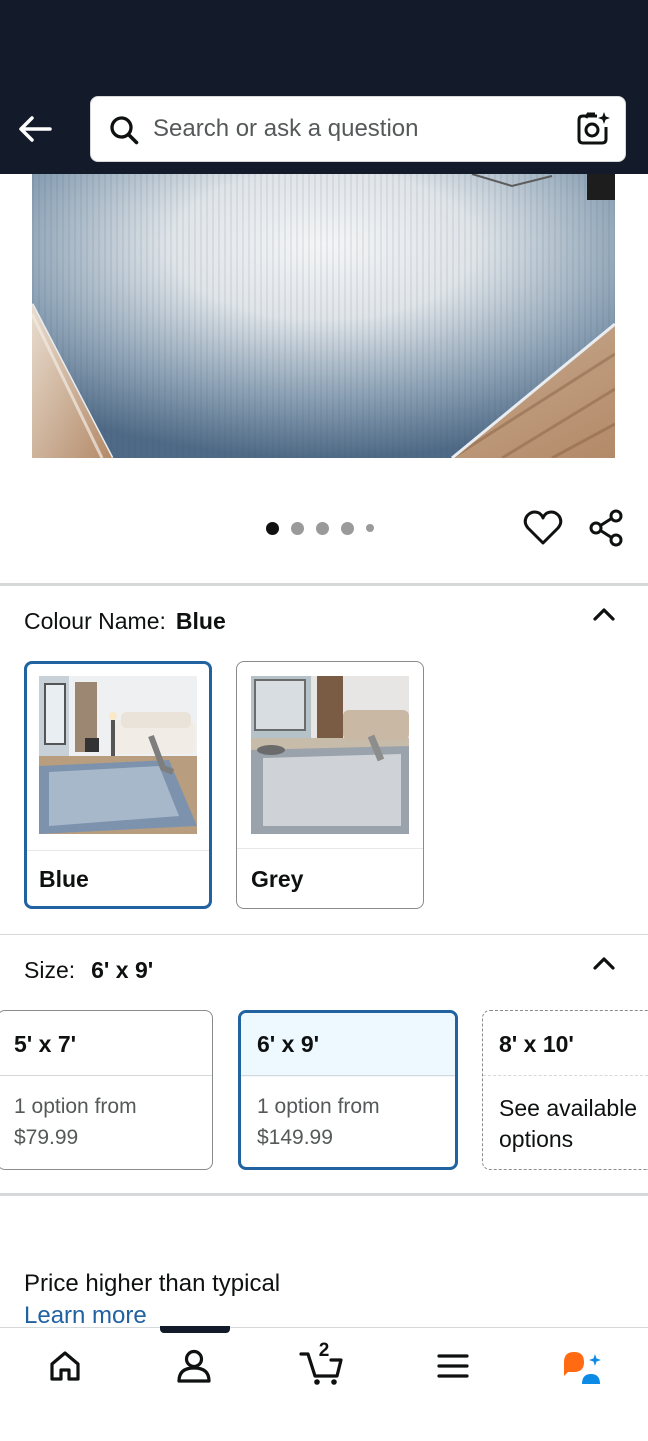 The height and width of the screenshot is (1441, 648). I want to click on size-option-label: 5' x 7', so click(45, 1044).